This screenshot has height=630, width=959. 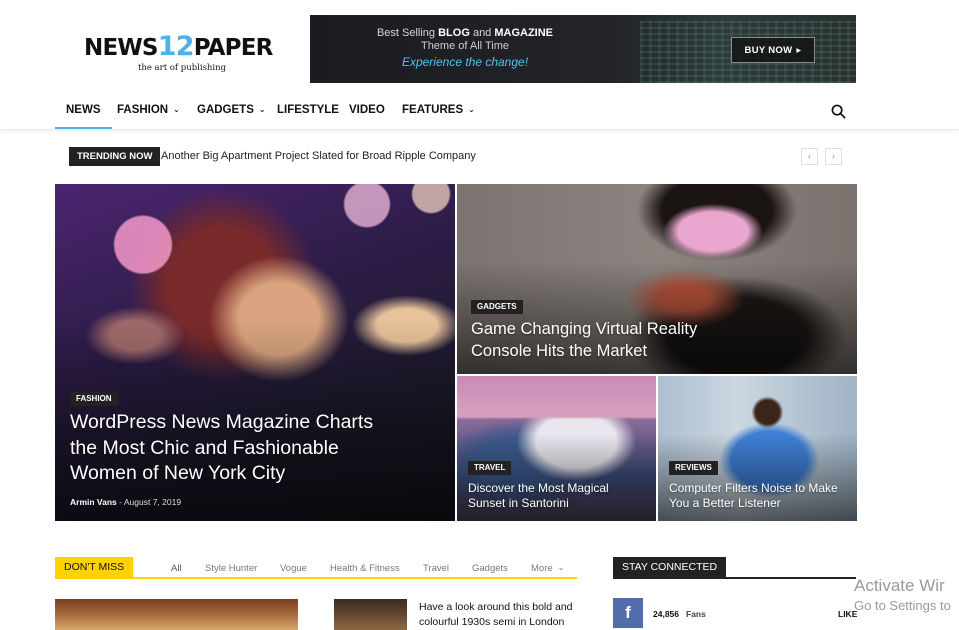 I want to click on tab-gadgets: Gadgets, so click(x=490, y=568).